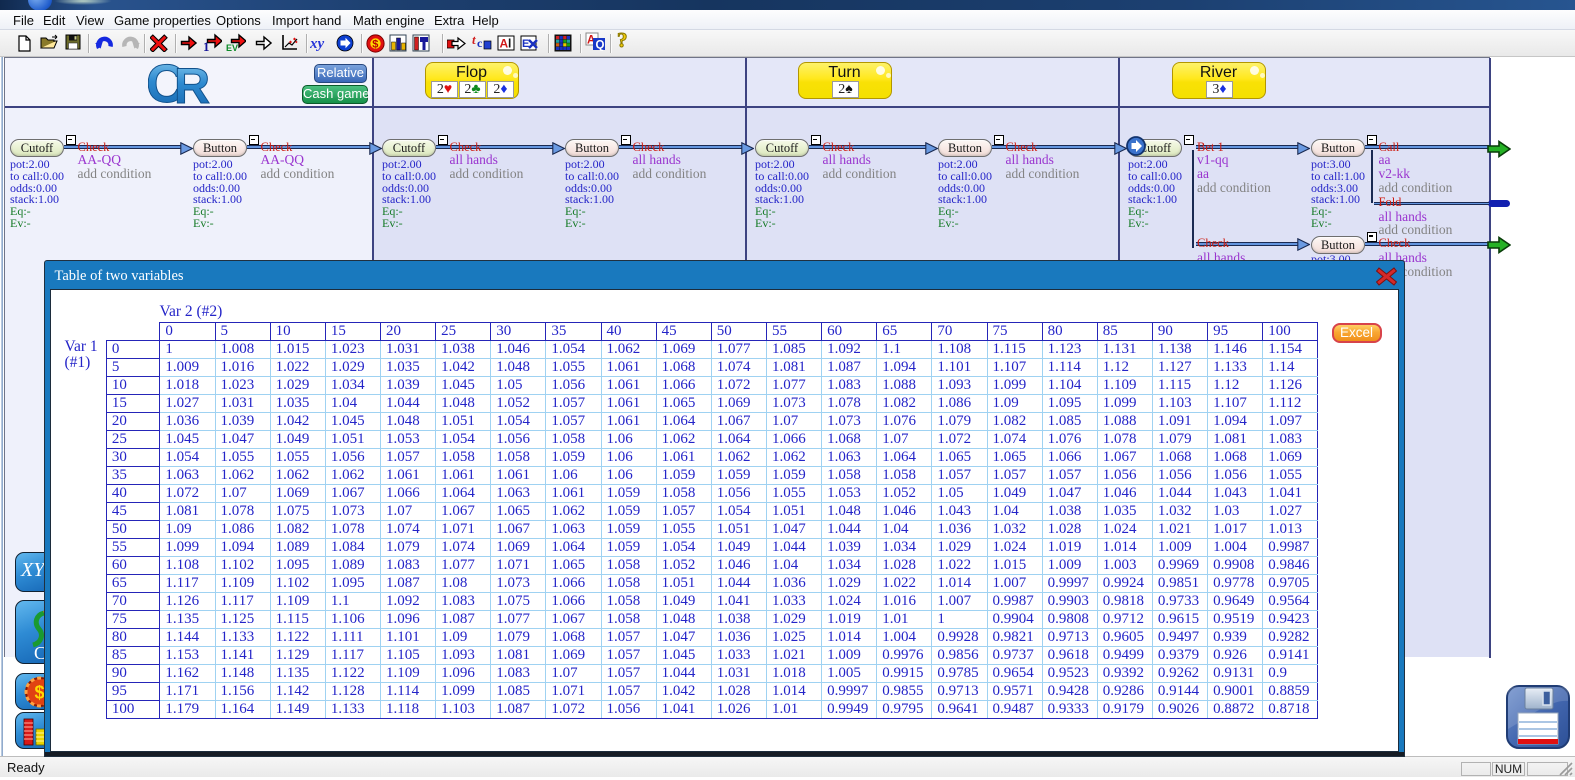 The image size is (1575, 780). Describe the element at coordinates (192, 82) in the screenshot. I see `svg-text: R` at that location.